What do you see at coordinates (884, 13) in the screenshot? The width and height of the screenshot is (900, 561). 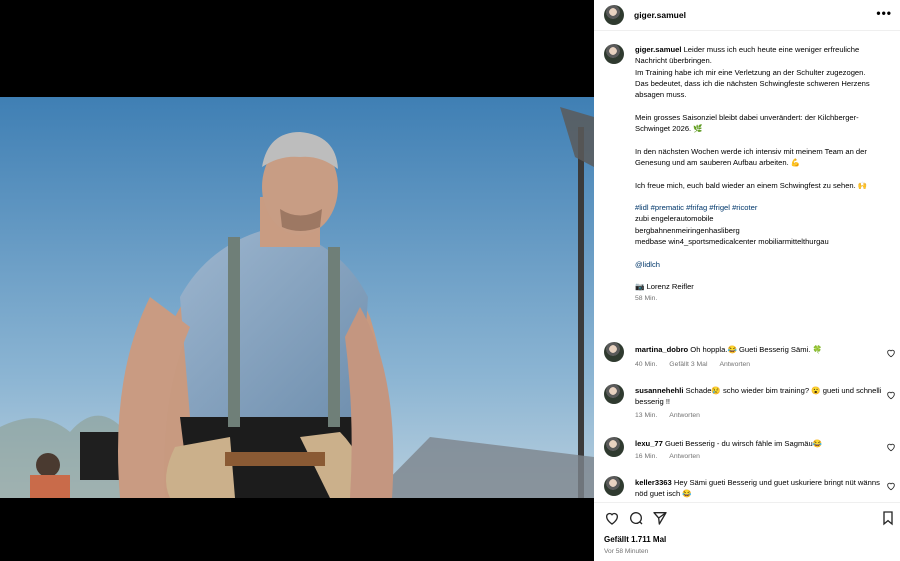 I see `more-horizontal-icon: •••` at bounding box center [884, 13].